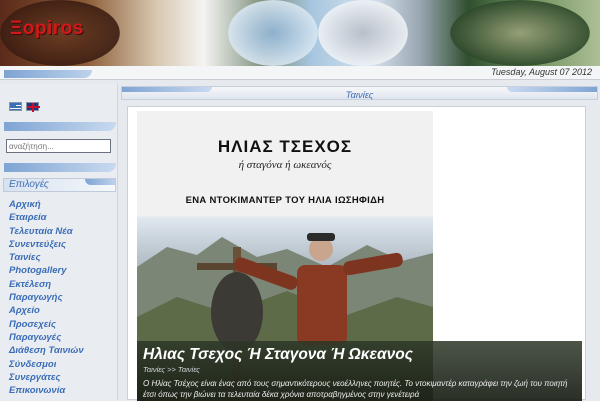 The width and height of the screenshot is (600, 401). What do you see at coordinates (285, 146) in the screenshot?
I see `poster-title: ΗΛΙΑΣ ΤΣΕΧΟΣ` at bounding box center [285, 146].